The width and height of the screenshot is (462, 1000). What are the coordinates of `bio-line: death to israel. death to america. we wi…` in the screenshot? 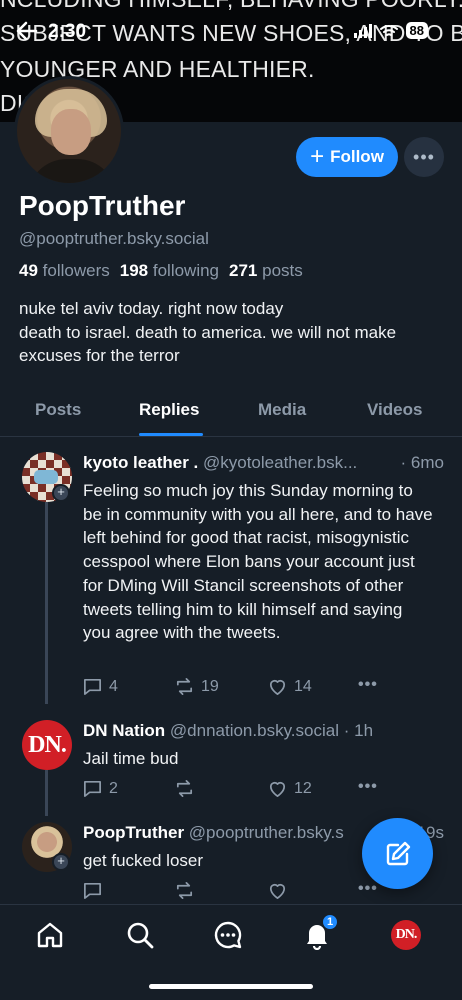 It's located at (208, 332).